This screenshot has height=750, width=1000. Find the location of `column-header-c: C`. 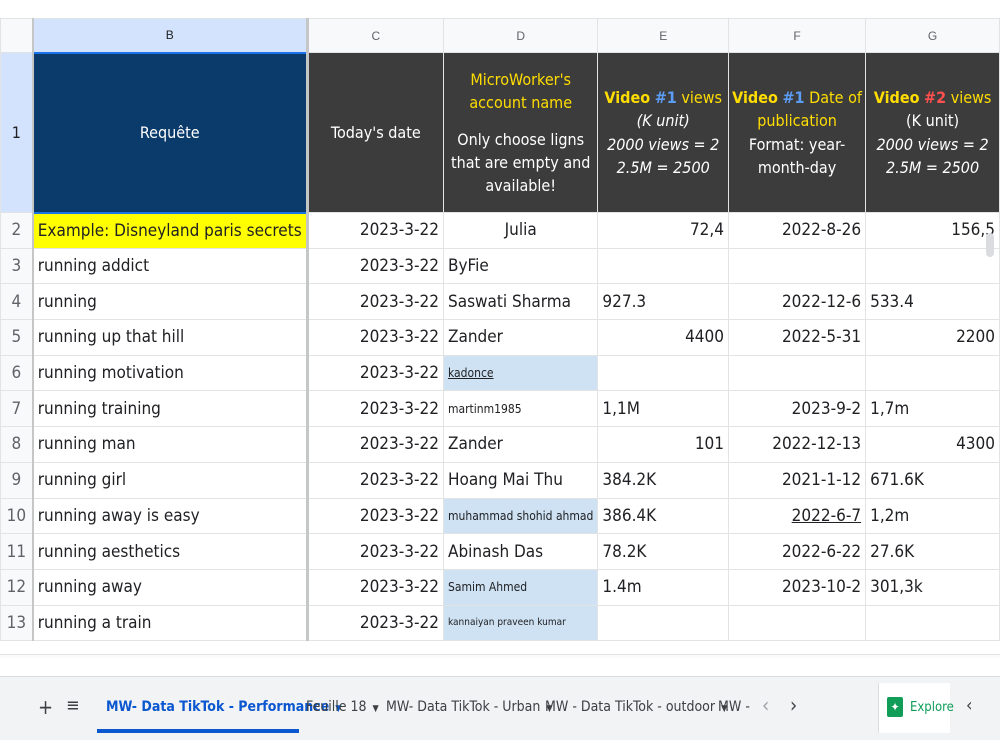

column-header-c: C is located at coordinates (375, 35).